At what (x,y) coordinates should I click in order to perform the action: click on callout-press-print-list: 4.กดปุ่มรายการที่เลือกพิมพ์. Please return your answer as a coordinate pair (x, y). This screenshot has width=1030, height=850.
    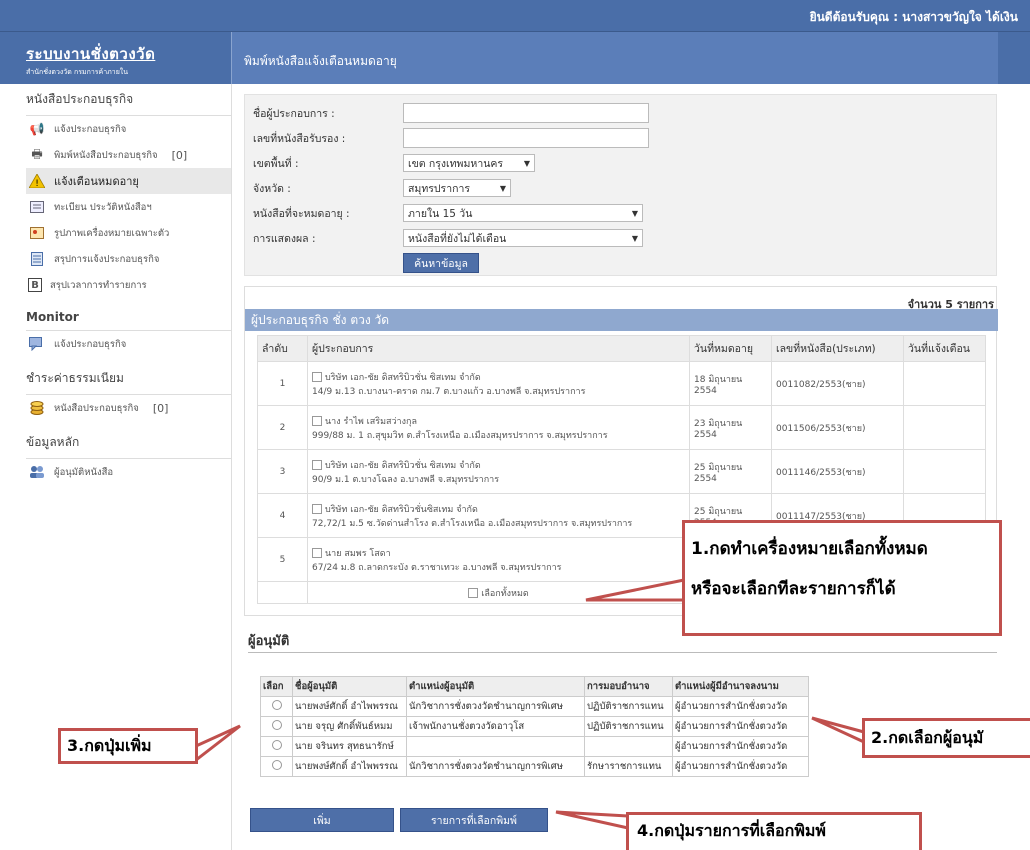
    Looking at the image, I should click on (774, 831).